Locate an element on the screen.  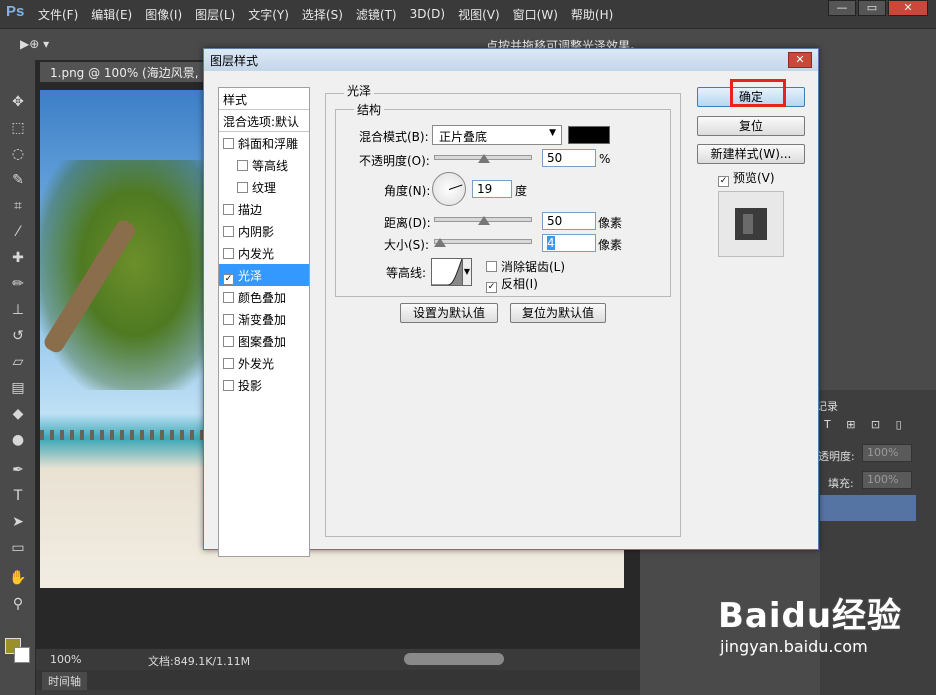
menu-window: 窗口(W) is located at coordinates (535, 14).